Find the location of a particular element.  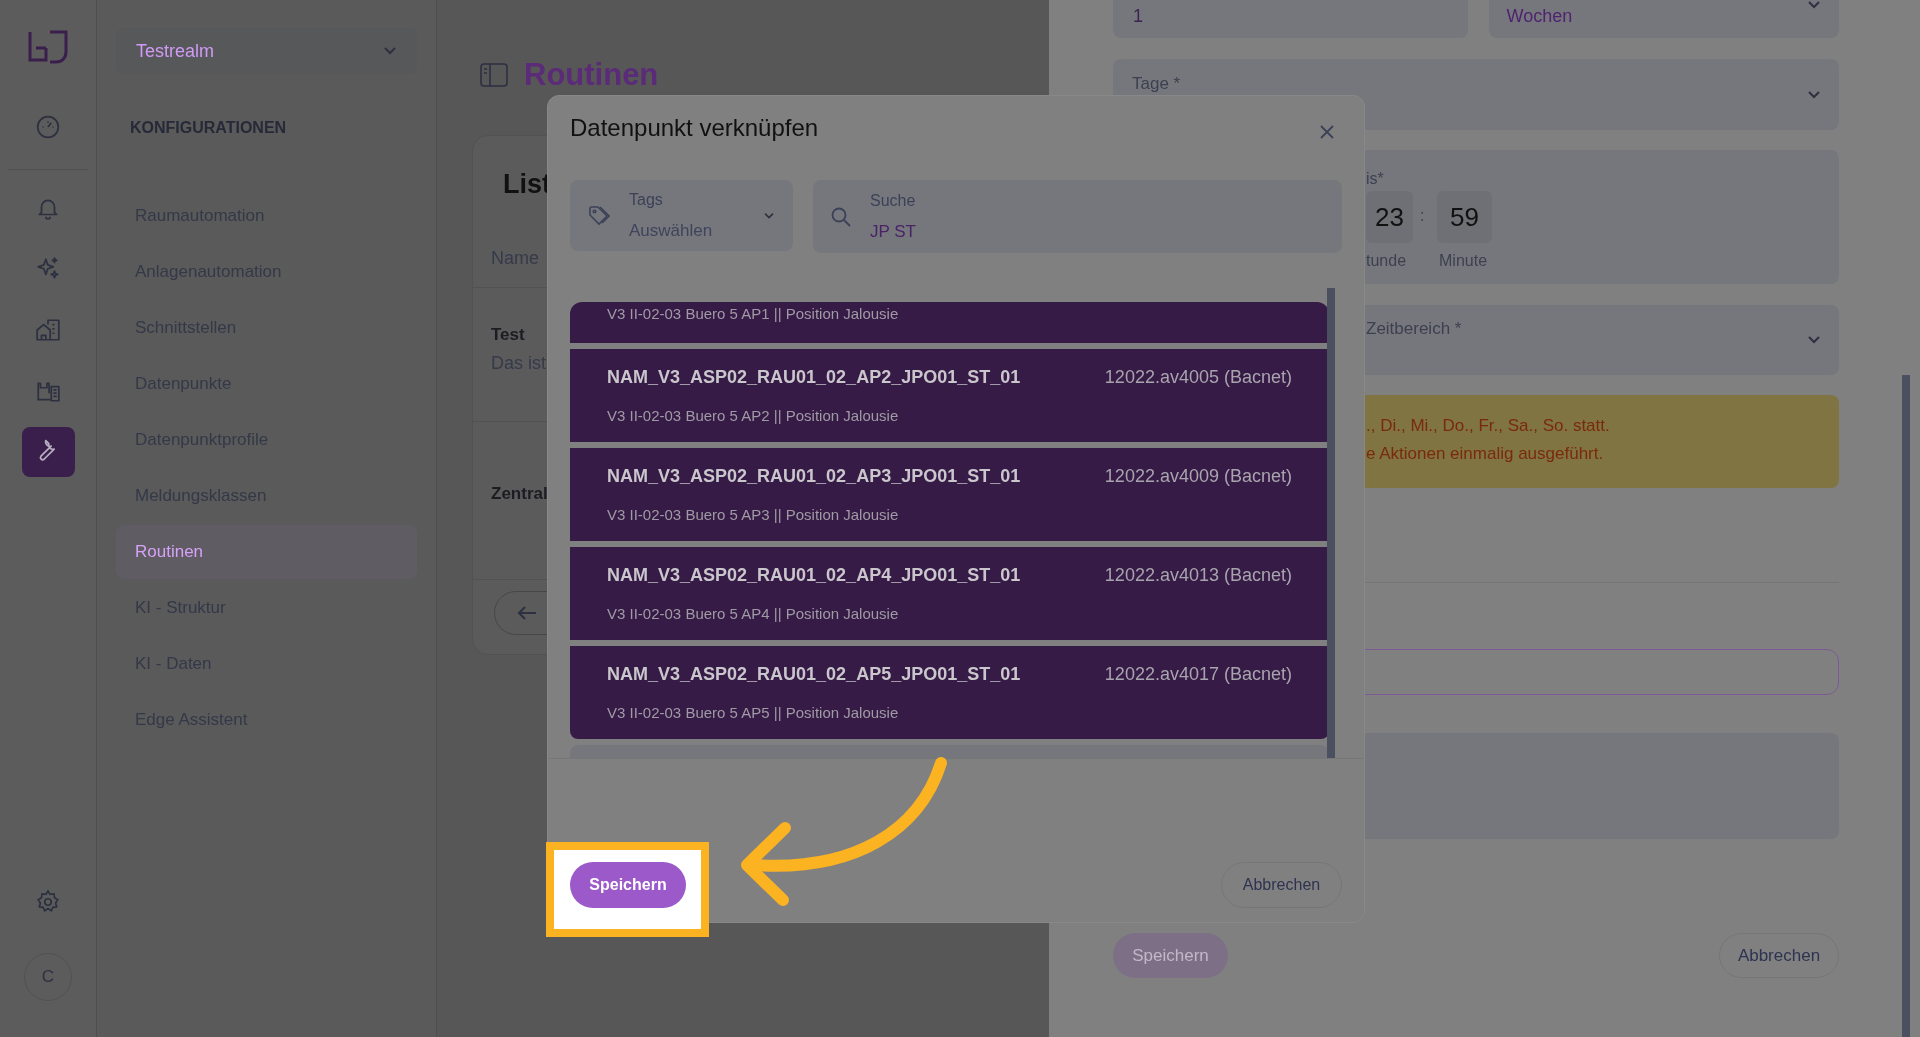

datapoint-name: NAM_V3_ASP02_RAU01_02_AP5_JPO01_ST_01 is located at coordinates (814, 674).